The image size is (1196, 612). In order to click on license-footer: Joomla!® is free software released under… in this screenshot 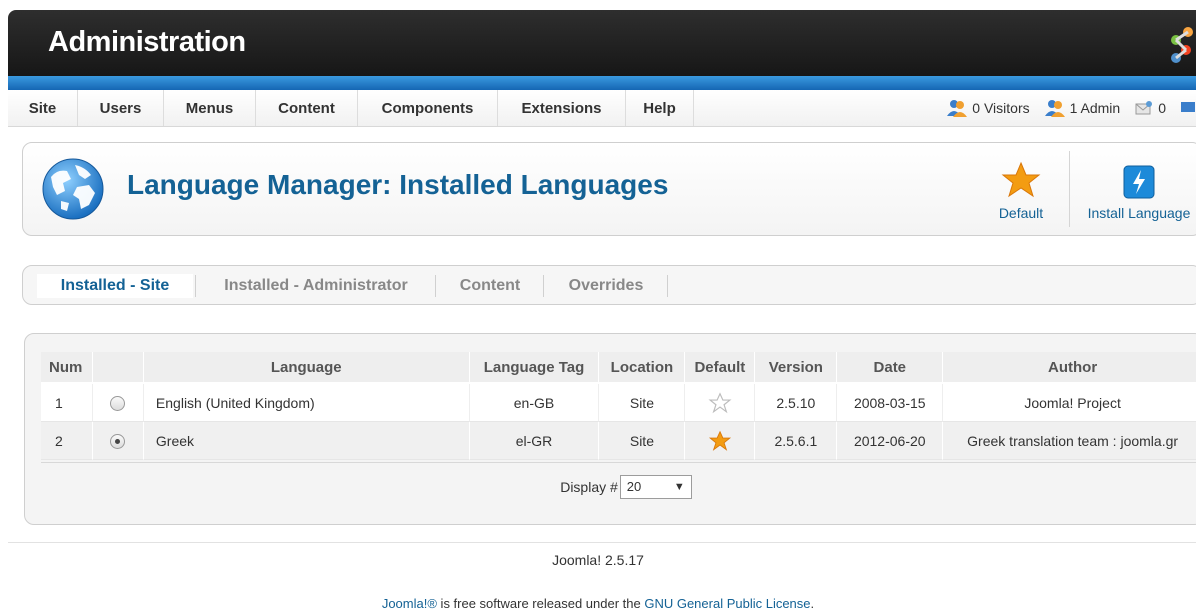, I will do `click(598, 603)`.